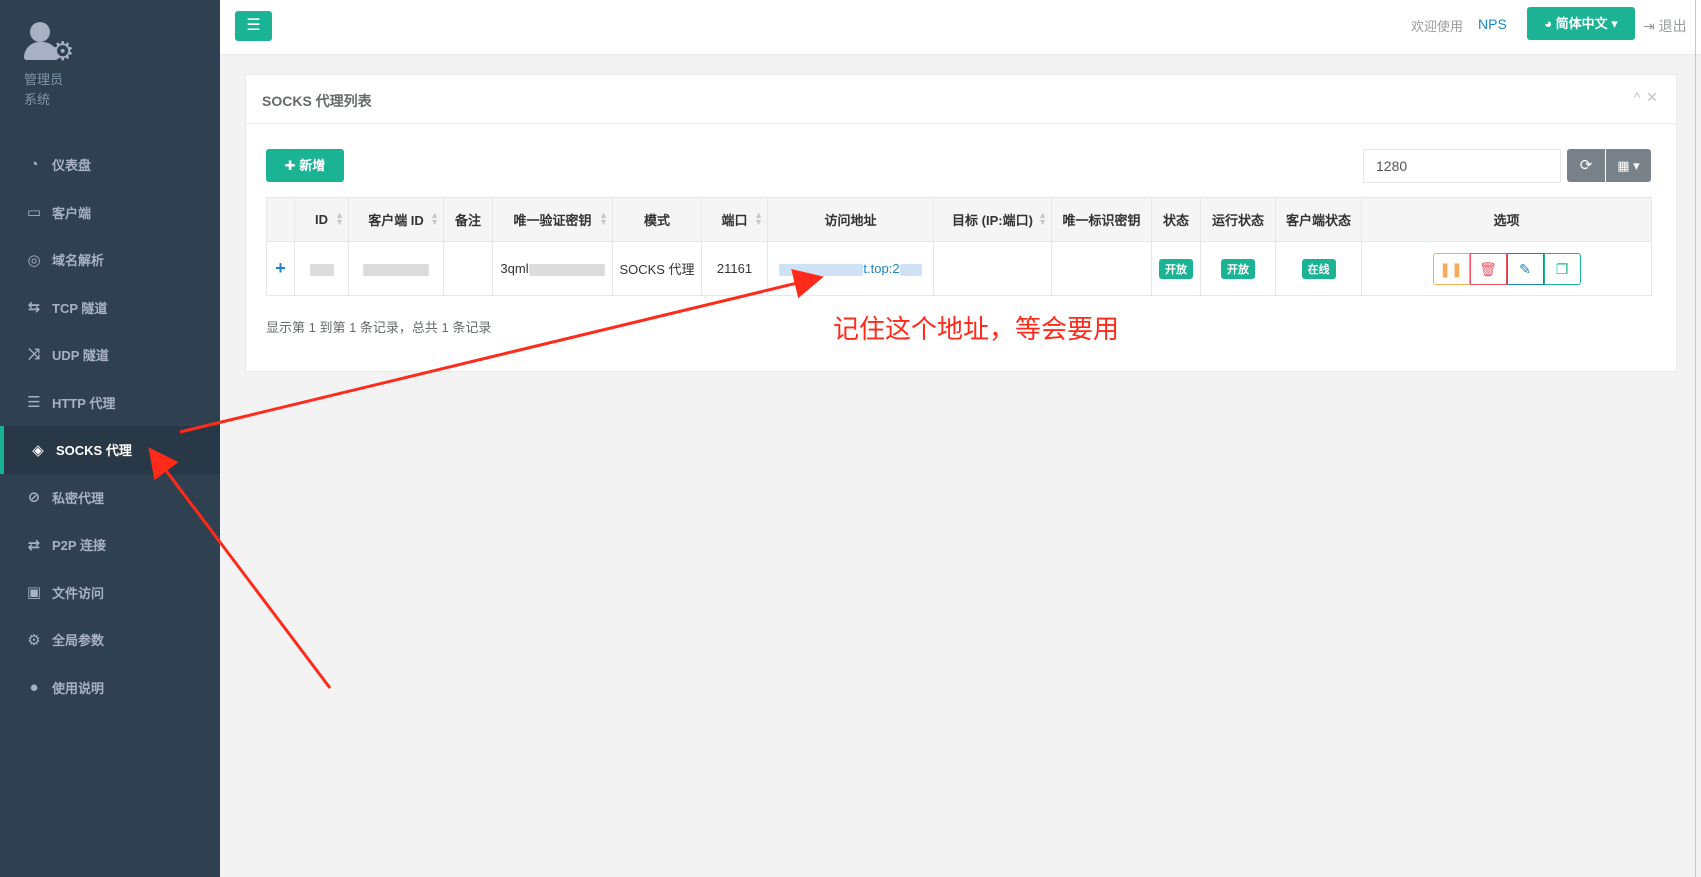 Image resolution: width=1701 pixels, height=877 pixels. What do you see at coordinates (110, 593) in the screenshot?
I see `sidebar-item-file: ▣ 文件访问` at bounding box center [110, 593].